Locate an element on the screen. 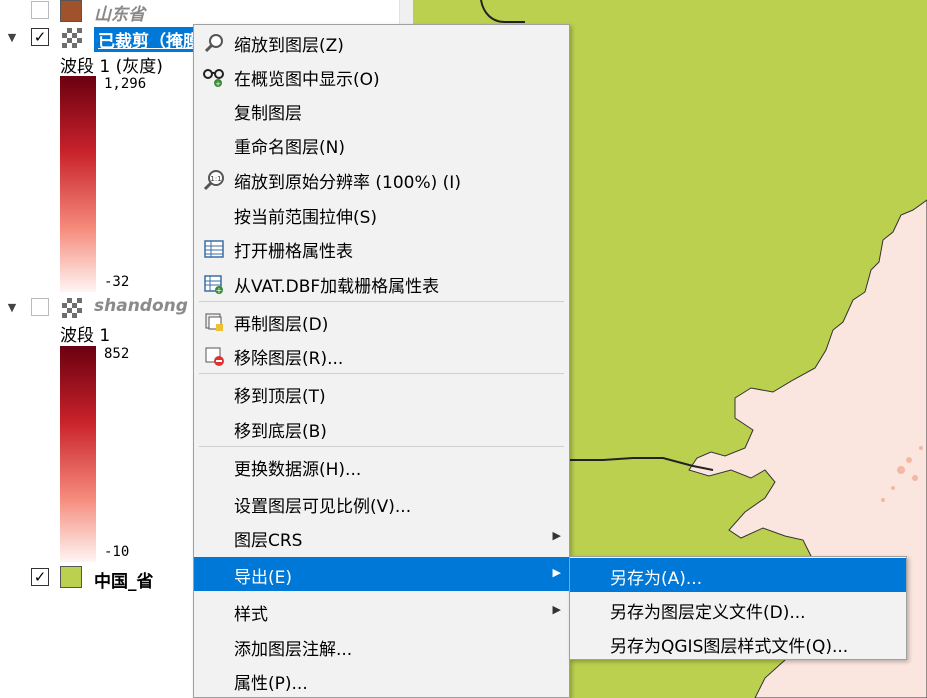 The height and width of the screenshot is (698, 927). band-label: 波段 1 (灰度) is located at coordinates (111, 67).